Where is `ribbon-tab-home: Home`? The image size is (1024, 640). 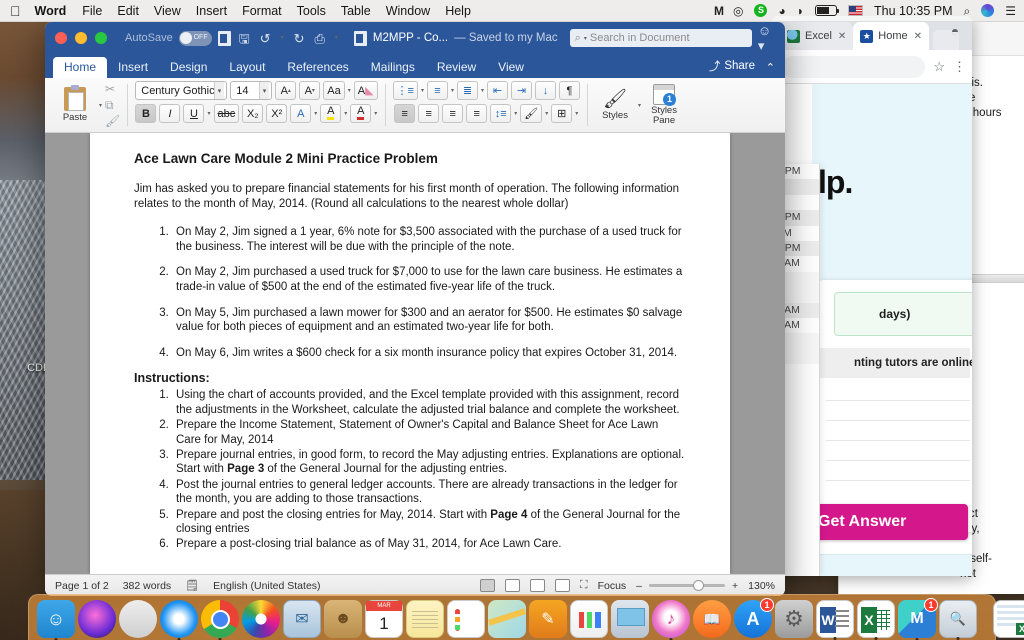
ribbon-tab-home: Home is located at coordinates (80, 67).